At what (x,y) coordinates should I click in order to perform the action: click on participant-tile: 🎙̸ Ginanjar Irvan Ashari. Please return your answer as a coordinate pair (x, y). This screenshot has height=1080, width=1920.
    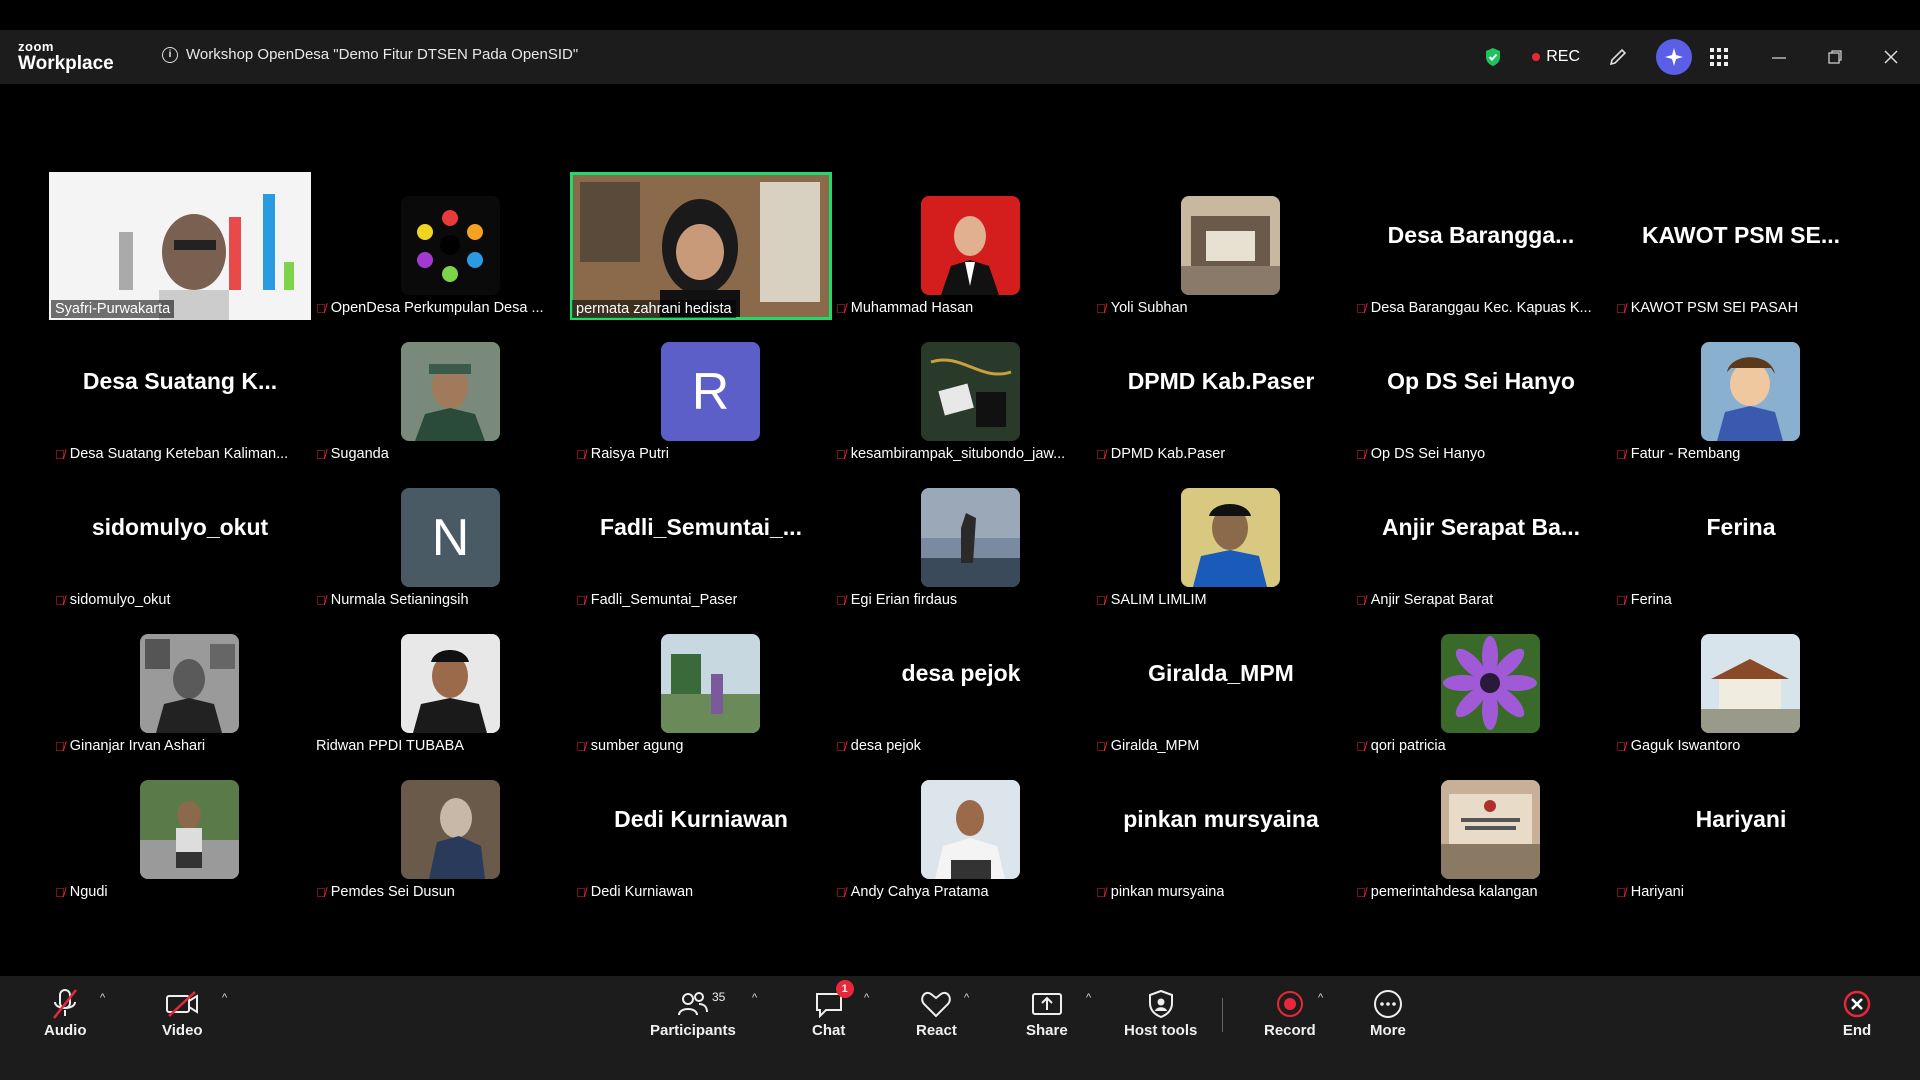
    Looking at the image, I should click on (180, 684).